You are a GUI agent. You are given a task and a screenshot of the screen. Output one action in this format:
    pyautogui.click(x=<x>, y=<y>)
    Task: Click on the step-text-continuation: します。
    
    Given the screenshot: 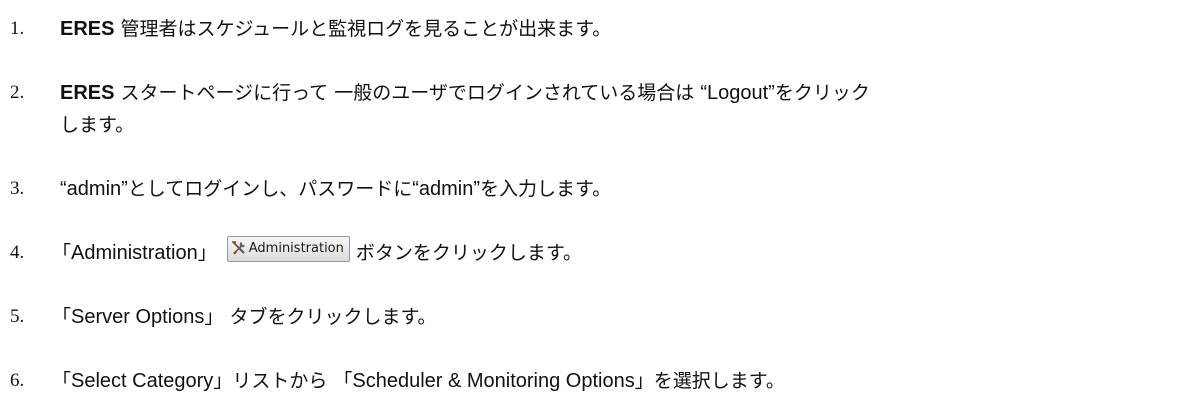 What is the action you would take?
    pyautogui.click(x=97, y=125)
    